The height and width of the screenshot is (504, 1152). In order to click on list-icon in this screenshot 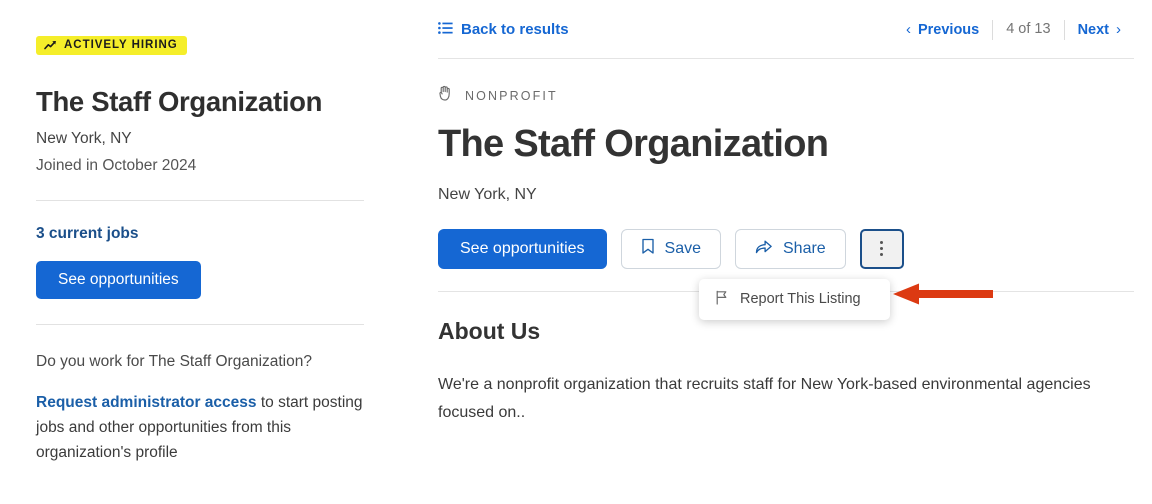, I will do `click(445, 30)`.